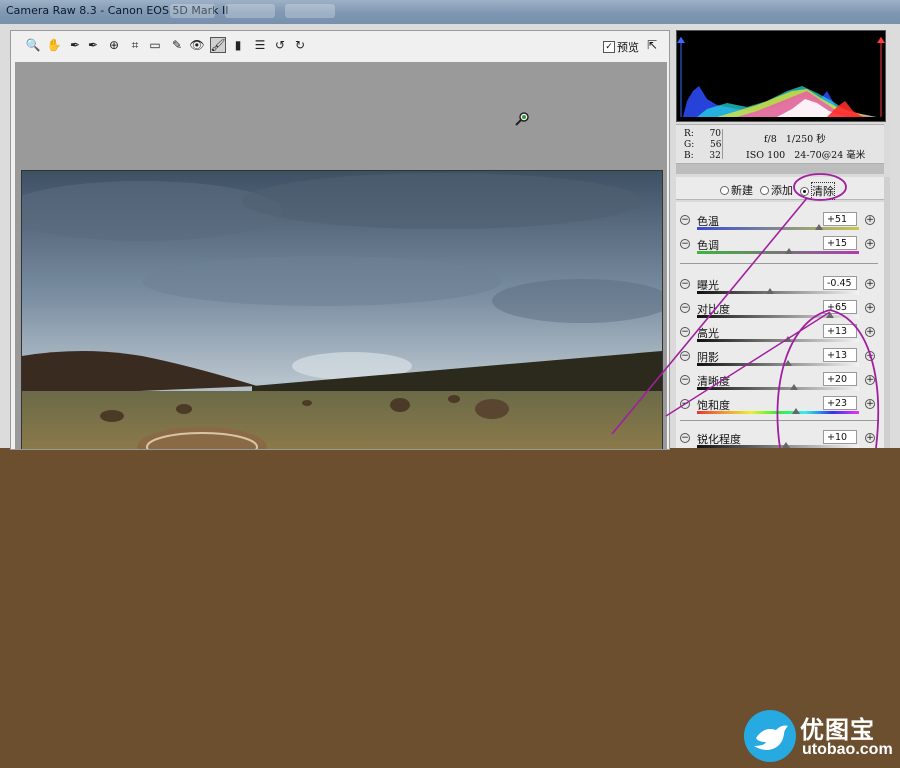 This screenshot has width=900, height=768. What do you see at coordinates (870, 332) in the screenshot?
I see `increase-highlights-icon: +` at bounding box center [870, 332].